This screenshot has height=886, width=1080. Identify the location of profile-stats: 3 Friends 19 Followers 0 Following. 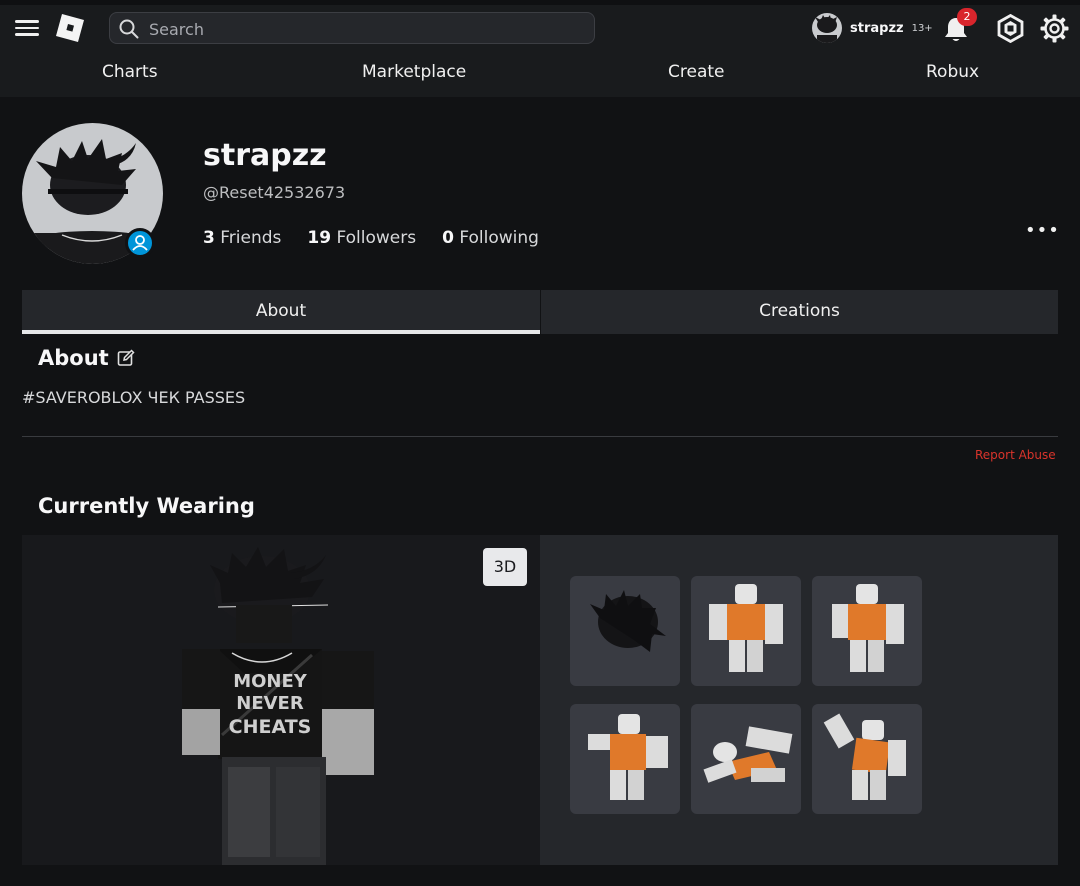
(384, 238).